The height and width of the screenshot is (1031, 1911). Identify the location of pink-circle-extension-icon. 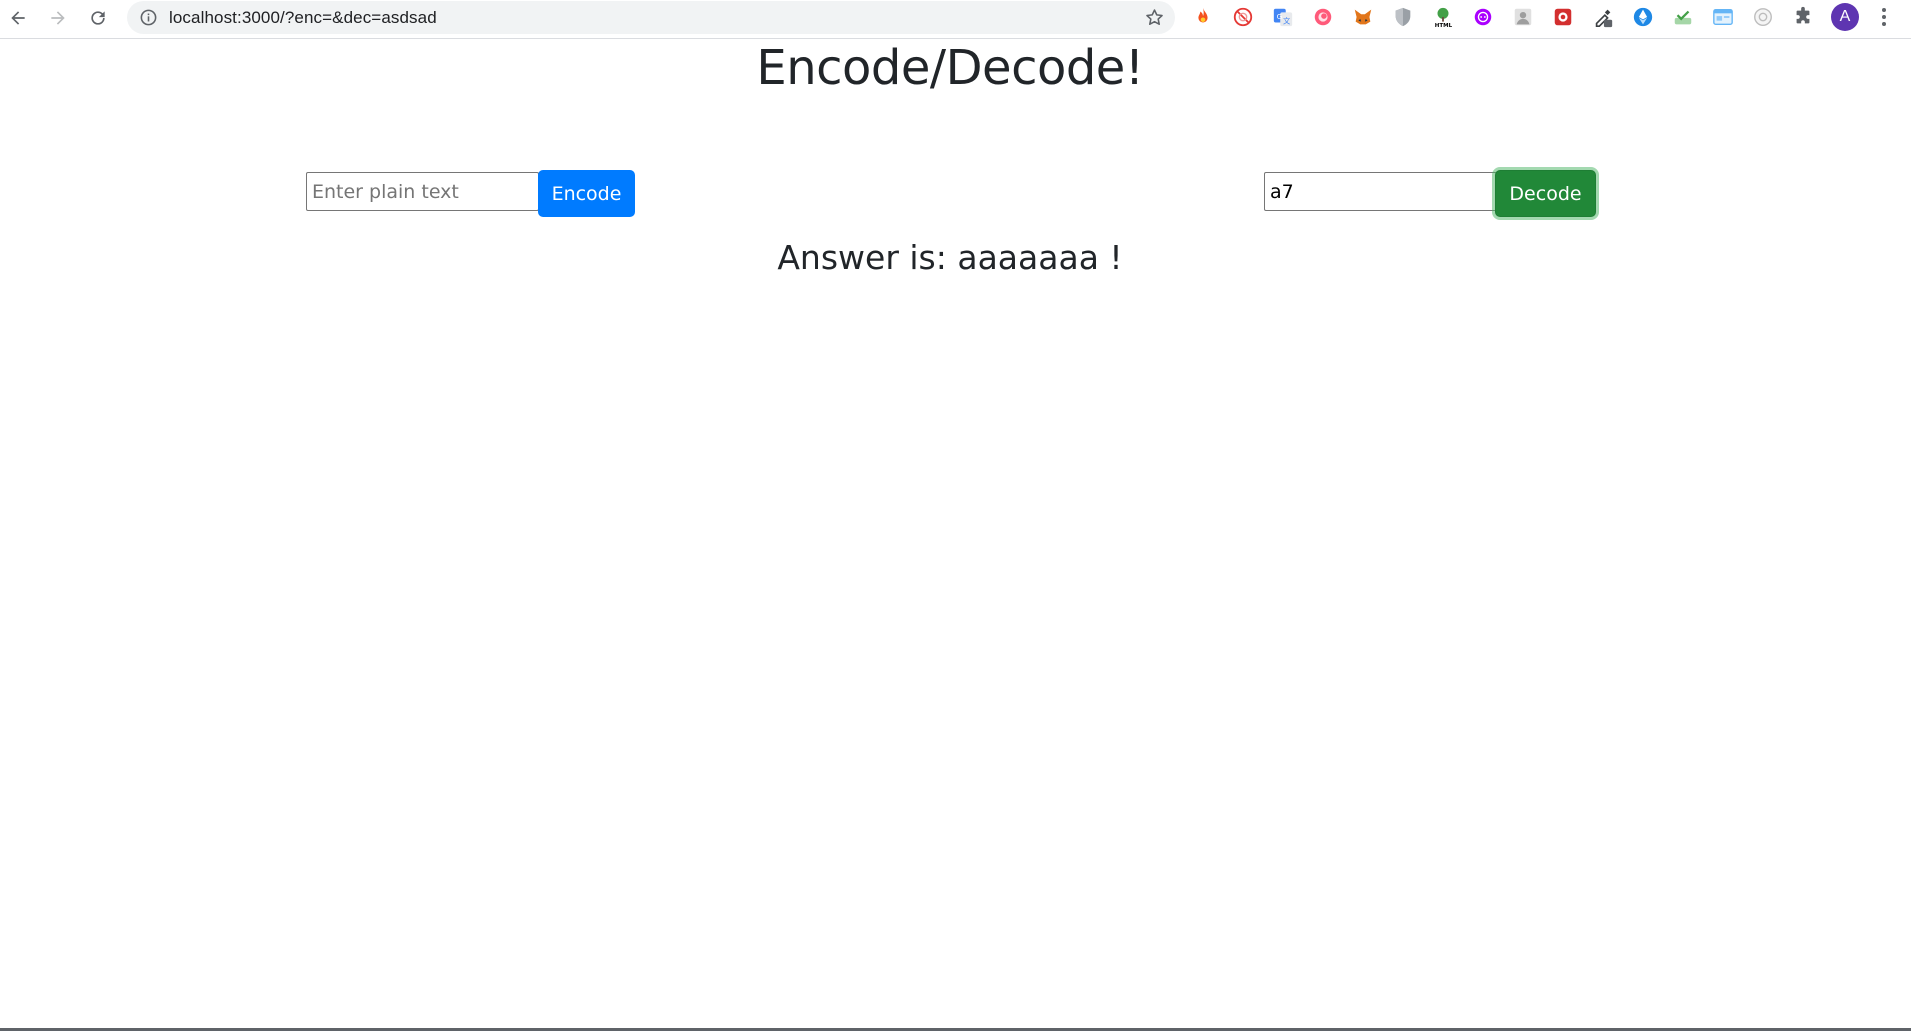
(1323, 17).